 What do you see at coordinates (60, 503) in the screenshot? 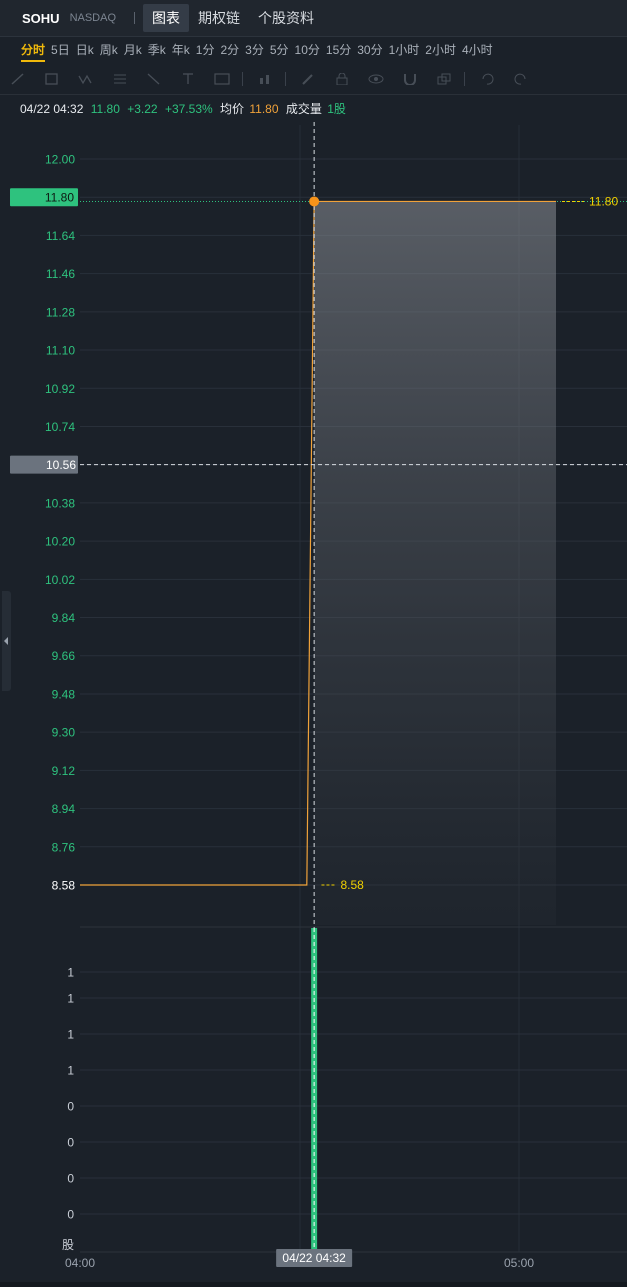
I see `price-tick-label: 10.38` at bounding box center [60, 503].